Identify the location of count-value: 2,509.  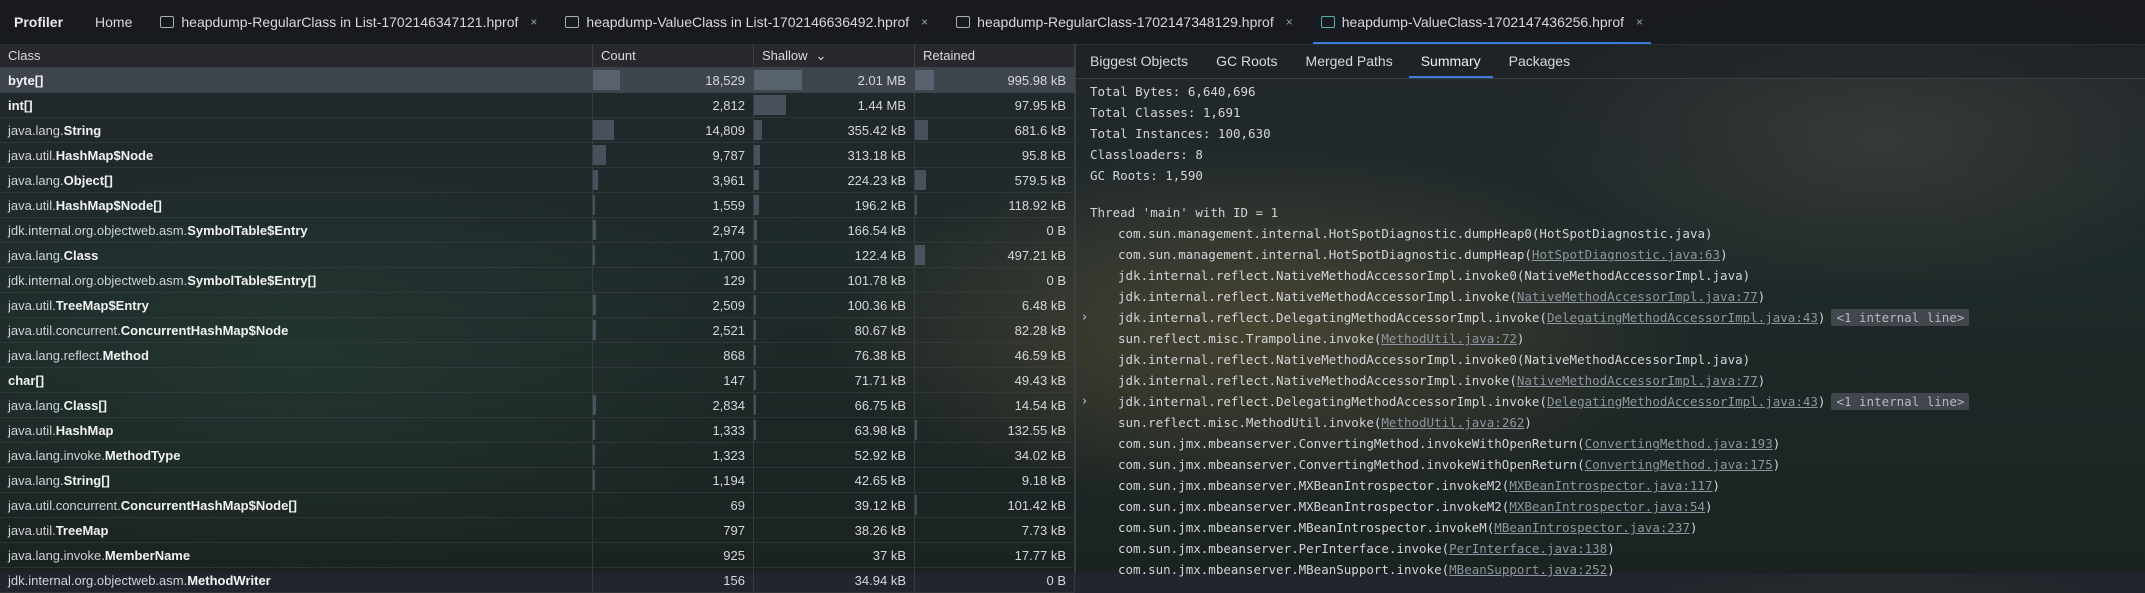
(728, 305).